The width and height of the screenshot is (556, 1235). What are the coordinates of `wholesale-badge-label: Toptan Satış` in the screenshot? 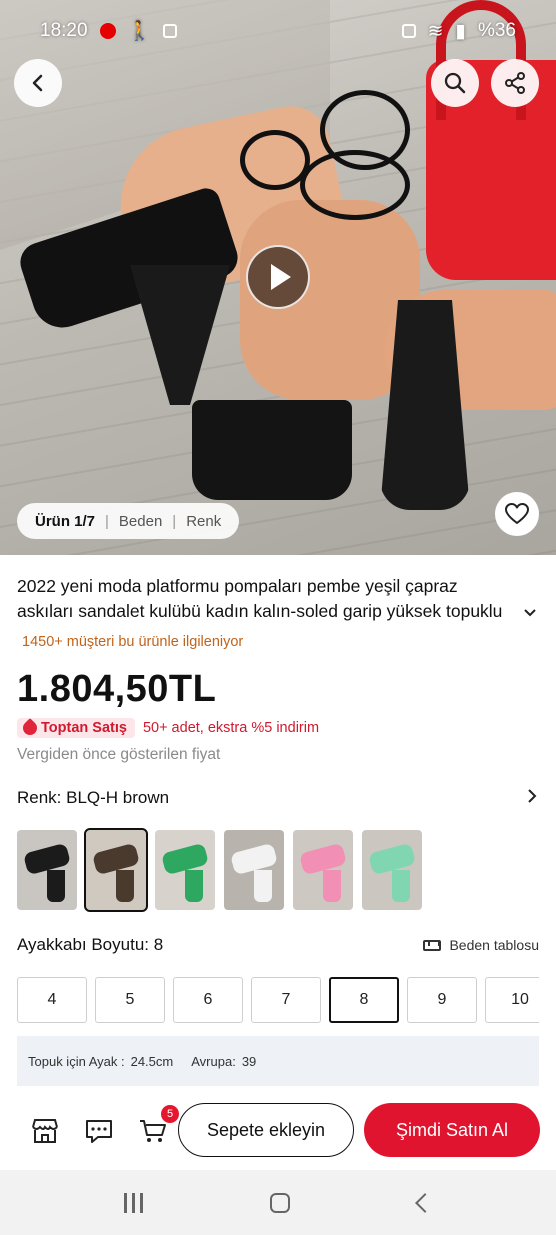 It's located at (84, 728).